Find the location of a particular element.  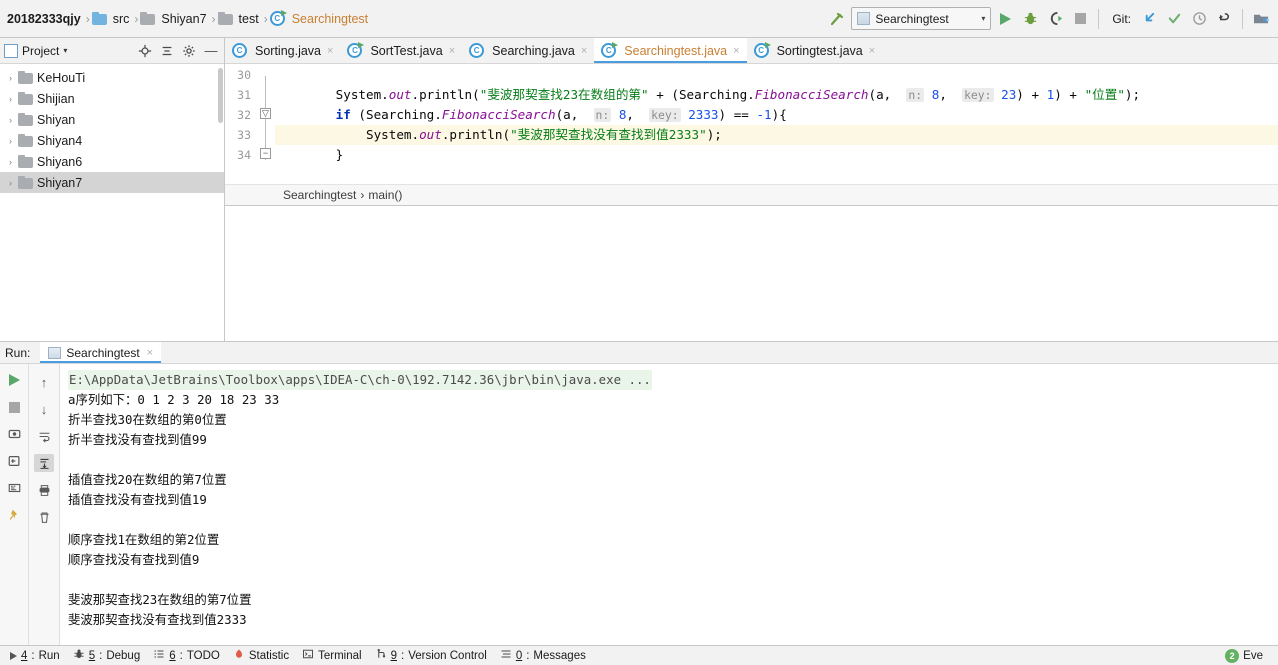

git-rollback-button is located at coordinates (1224, 19).